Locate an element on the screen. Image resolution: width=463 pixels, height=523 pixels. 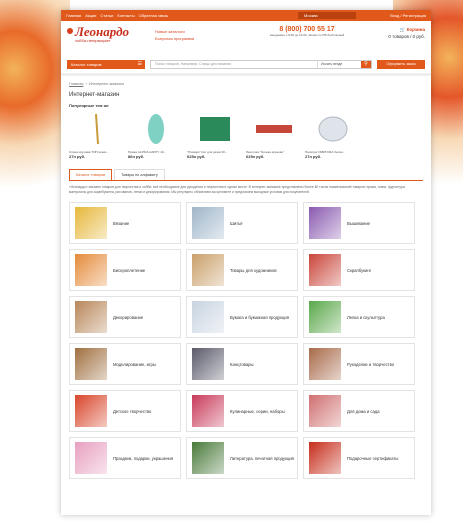
category-name: Канцтовары is located at coordinates (242, 364).